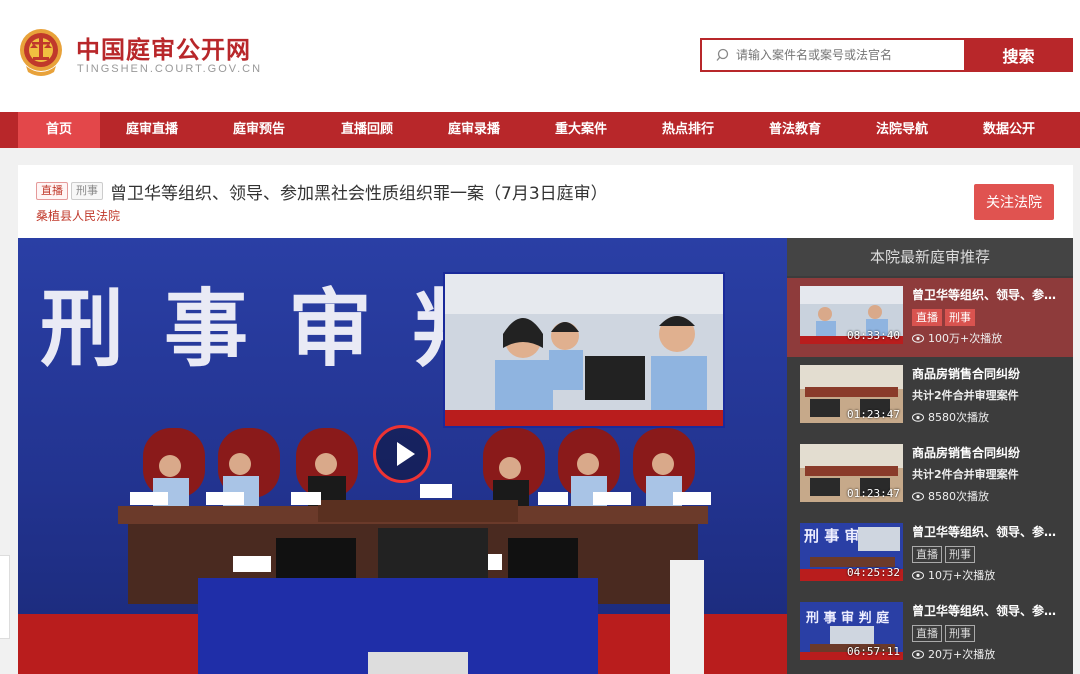  What do you see at coordinates (851, 315) in the screenshot?
I see `video-thumbnail: 08:33:40` at bounding box center [851, 315].